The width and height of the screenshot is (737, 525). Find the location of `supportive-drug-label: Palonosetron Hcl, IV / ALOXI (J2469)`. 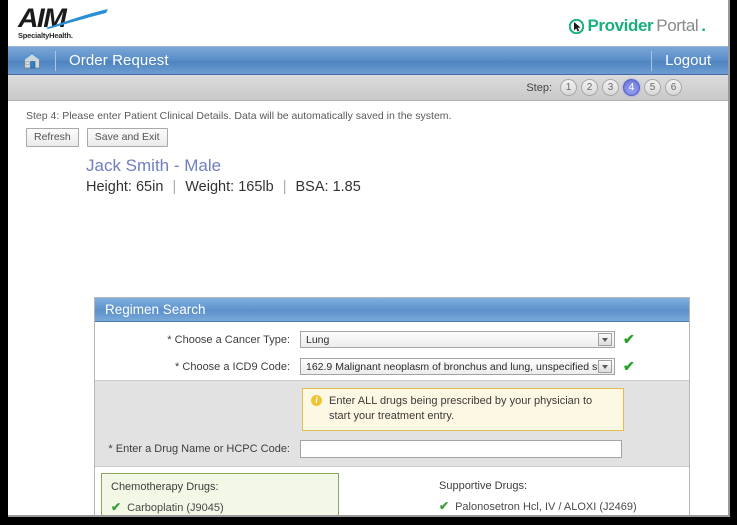

supportive-drug-label: Palonosetron Hcl, IV / ALOXI (J2469) is located at coordinates (546, 506).